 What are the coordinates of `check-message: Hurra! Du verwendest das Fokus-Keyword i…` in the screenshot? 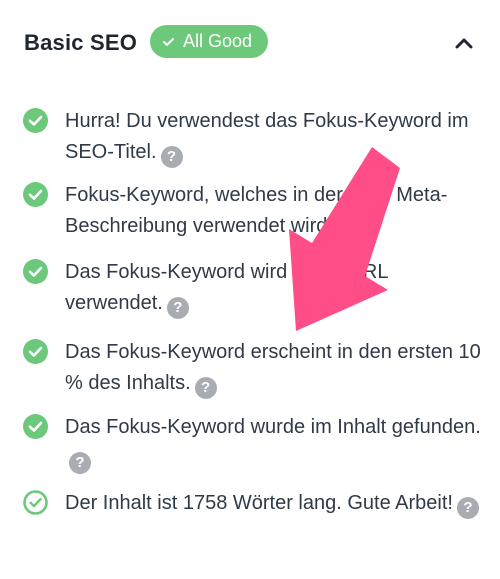 It's located at (267, 136).